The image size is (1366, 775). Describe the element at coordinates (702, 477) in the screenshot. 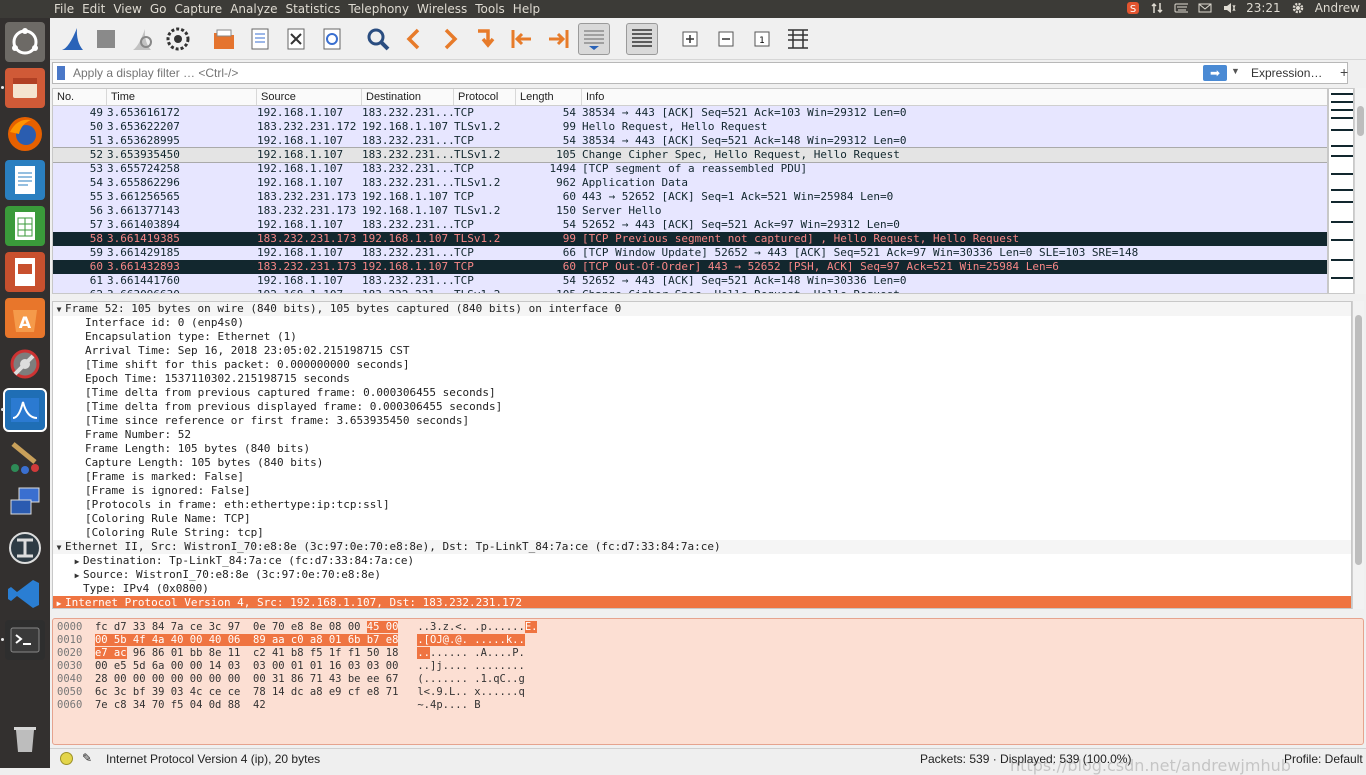

I see `tree-frame-field: [Frame is marked: False]` at that location.